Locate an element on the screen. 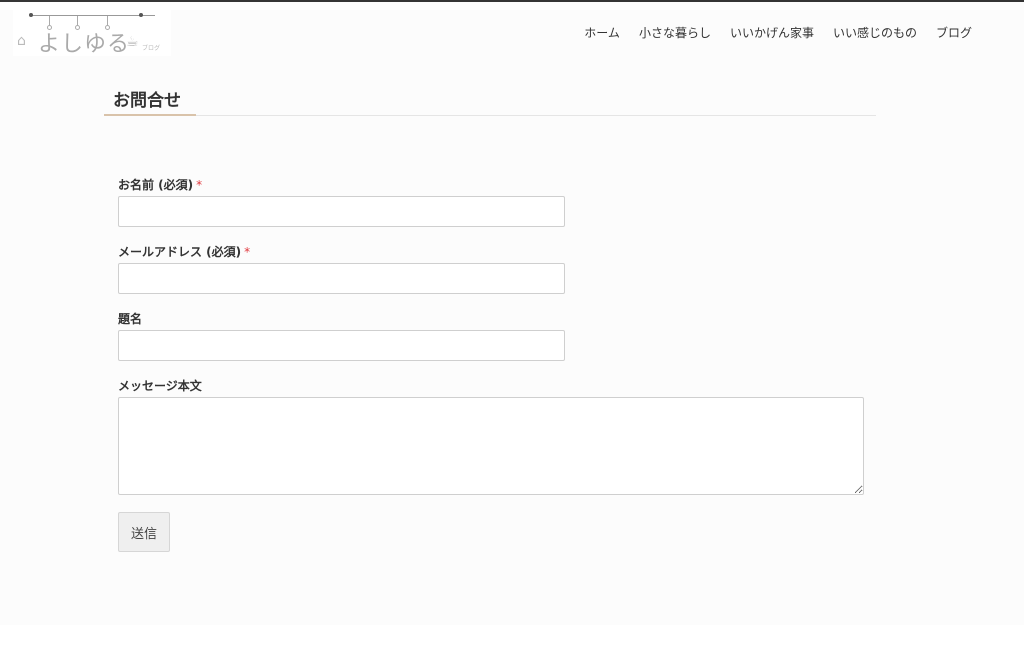 The image size is (1024, 645). submit-button: 送信 is located at coordinates (144, 532).